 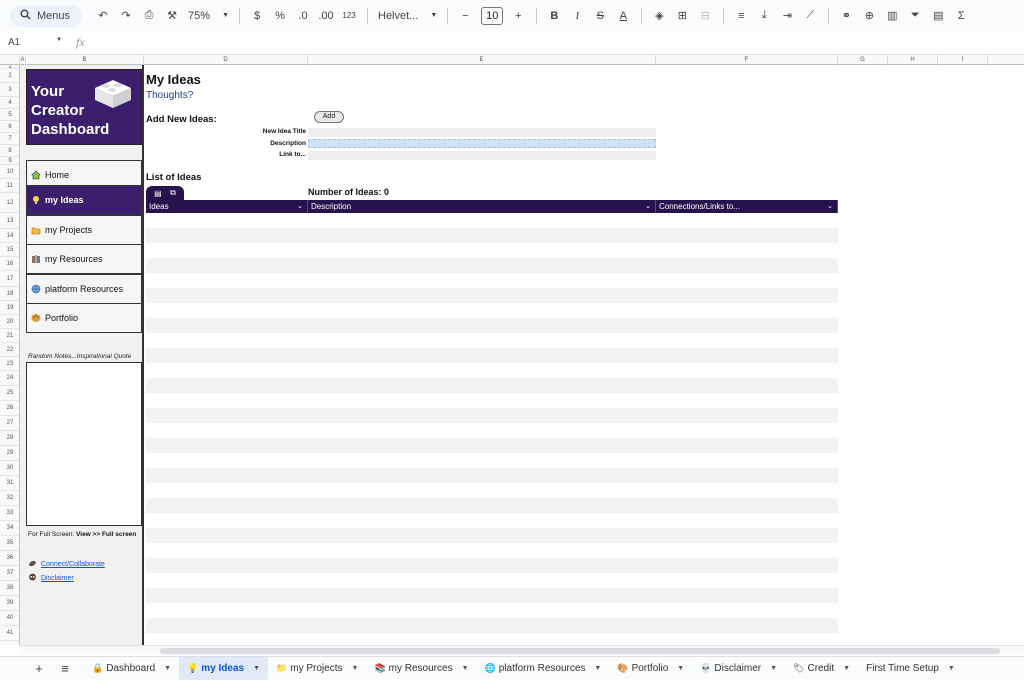 What do you see at coordinates (280, 16) in the screenshot?
I see `percent-format-button: %` at bounding box center [280, 16].